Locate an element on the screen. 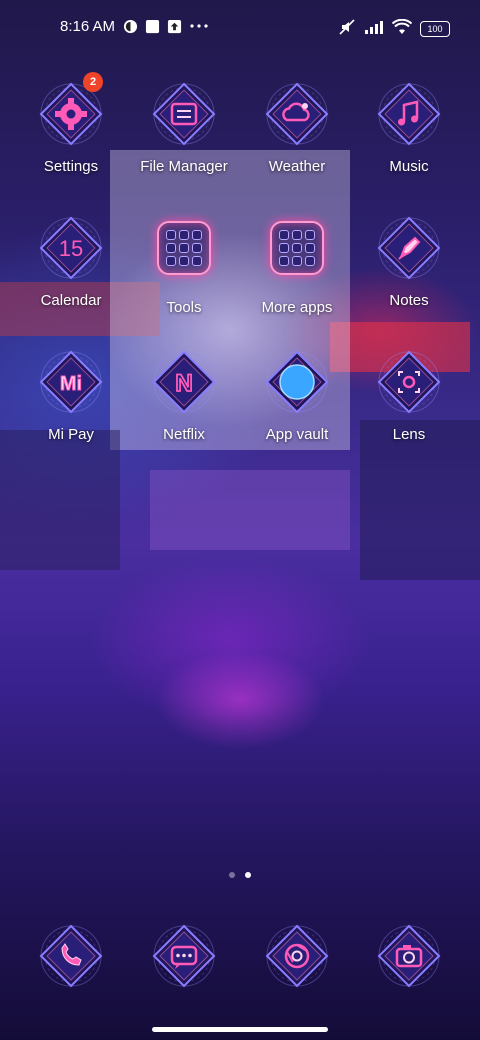  app-label: Weather is located at coordinates (297, 166).